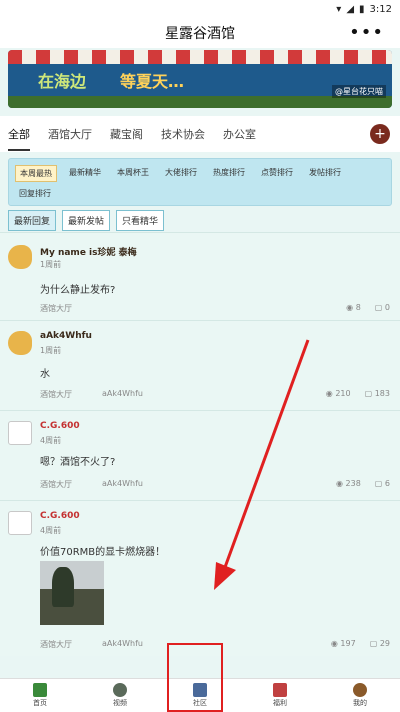 This screenshot has width=400, height=712. I want to click on comment-count: ▢ 6, so click(382, 483).